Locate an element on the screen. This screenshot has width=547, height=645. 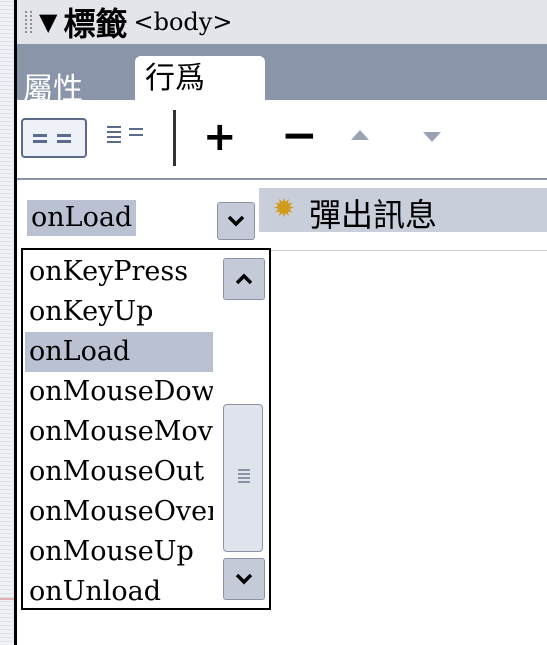
event-value: onLoad is located at coordinates (82, 218).